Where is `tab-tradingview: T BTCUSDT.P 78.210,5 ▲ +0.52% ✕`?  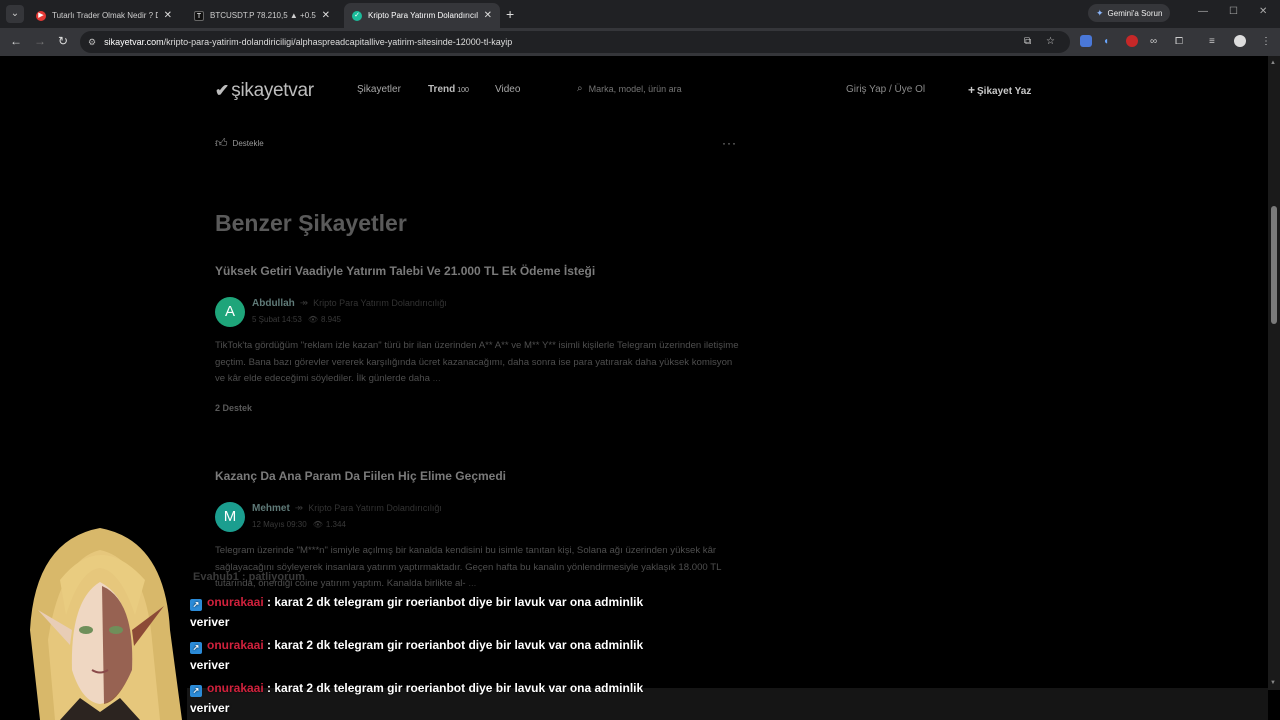 tab-tradingview: T BTCUSDT.P 78.210,5 ▲ +0.52% ✕ is located at coordinates (262, 15).